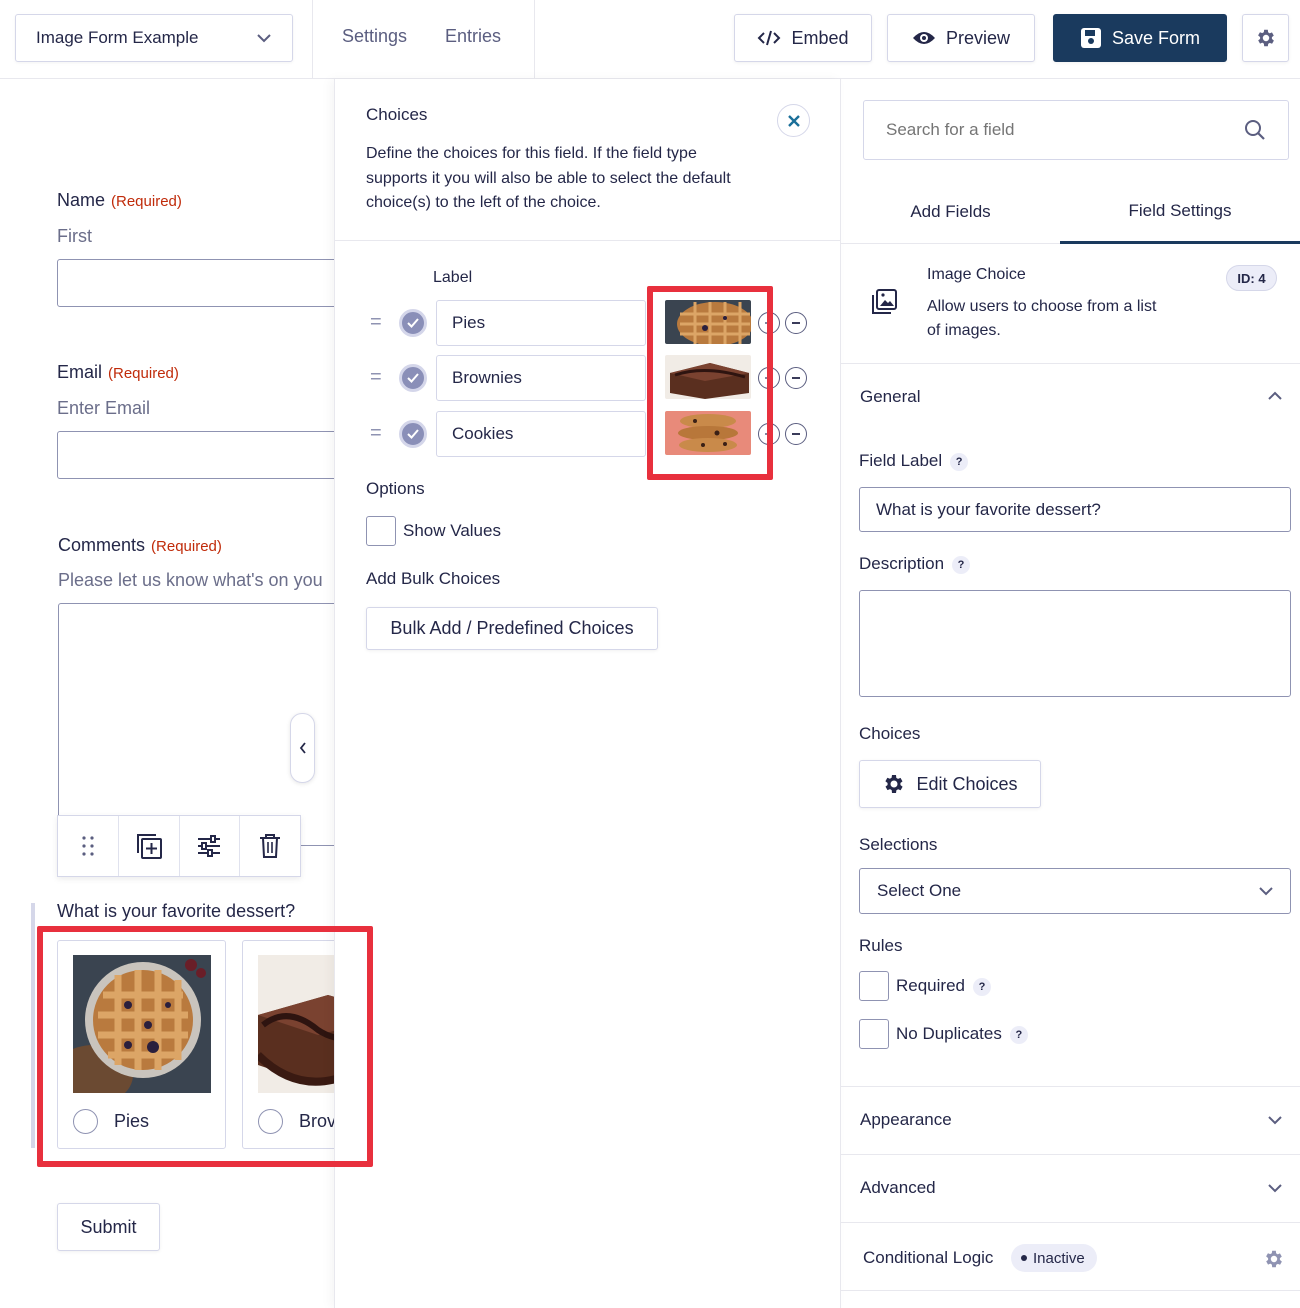 This screenshot has height=1308, width=1300. Describe the element at coordinates (906, 1120) in the screenshot. I see `appearance-section-title: Appearance` at that location.